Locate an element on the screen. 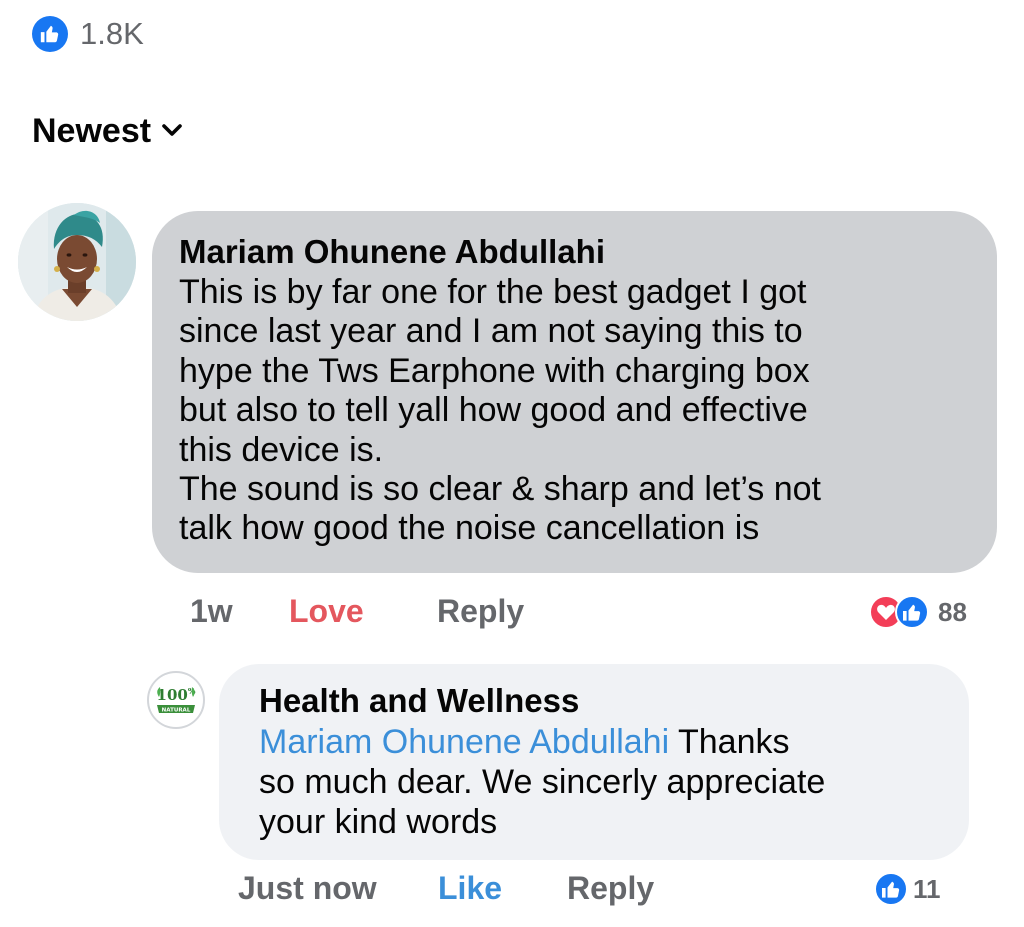 Image resolution: width=1024 pixels, height=927 pixels. comment-line: hype the Tws Earphone with charging box is located at coordinates (494, 370).